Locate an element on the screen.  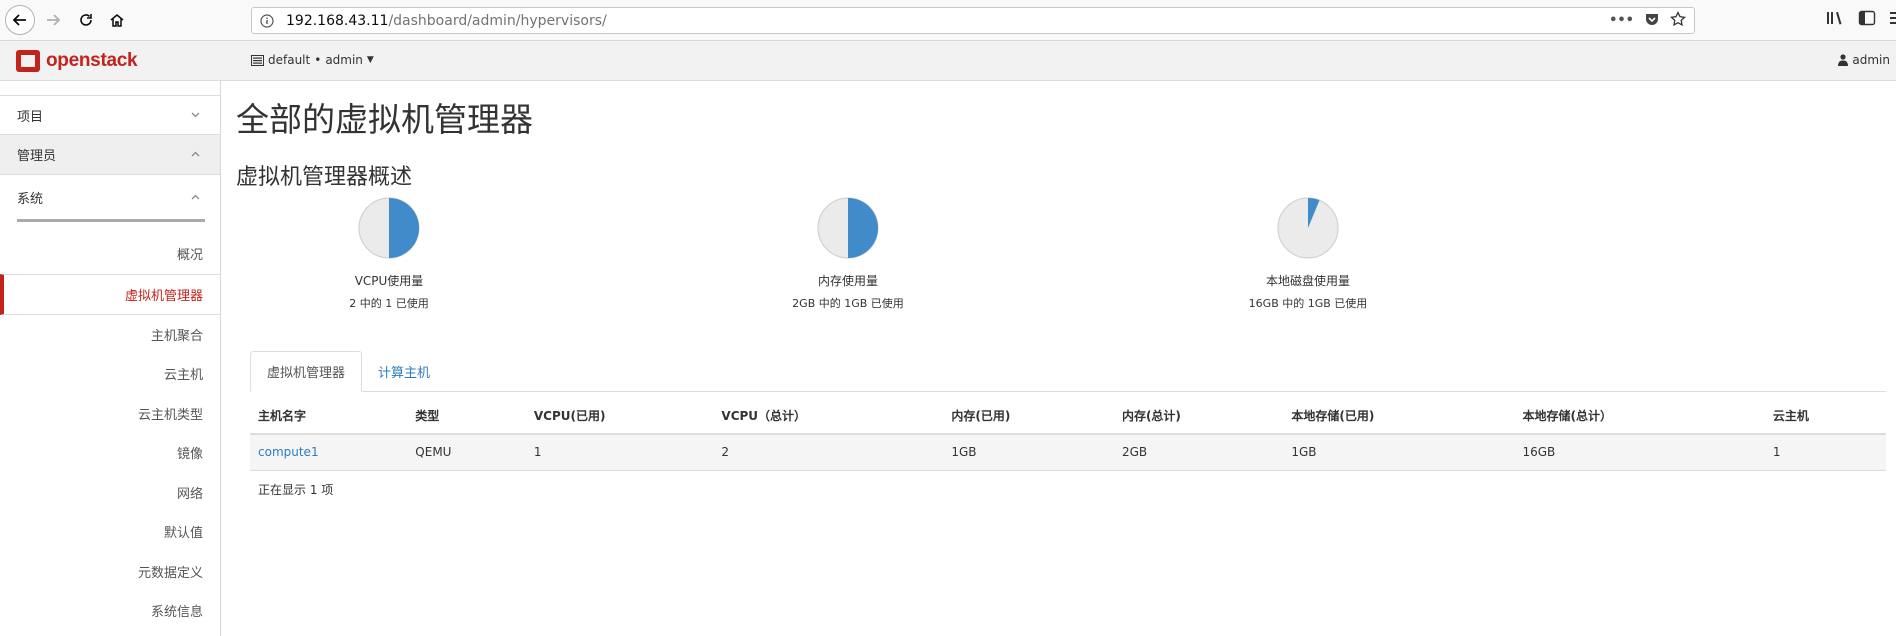
sidebar-item: 元数据定义 is located at coordinates (110, 572).